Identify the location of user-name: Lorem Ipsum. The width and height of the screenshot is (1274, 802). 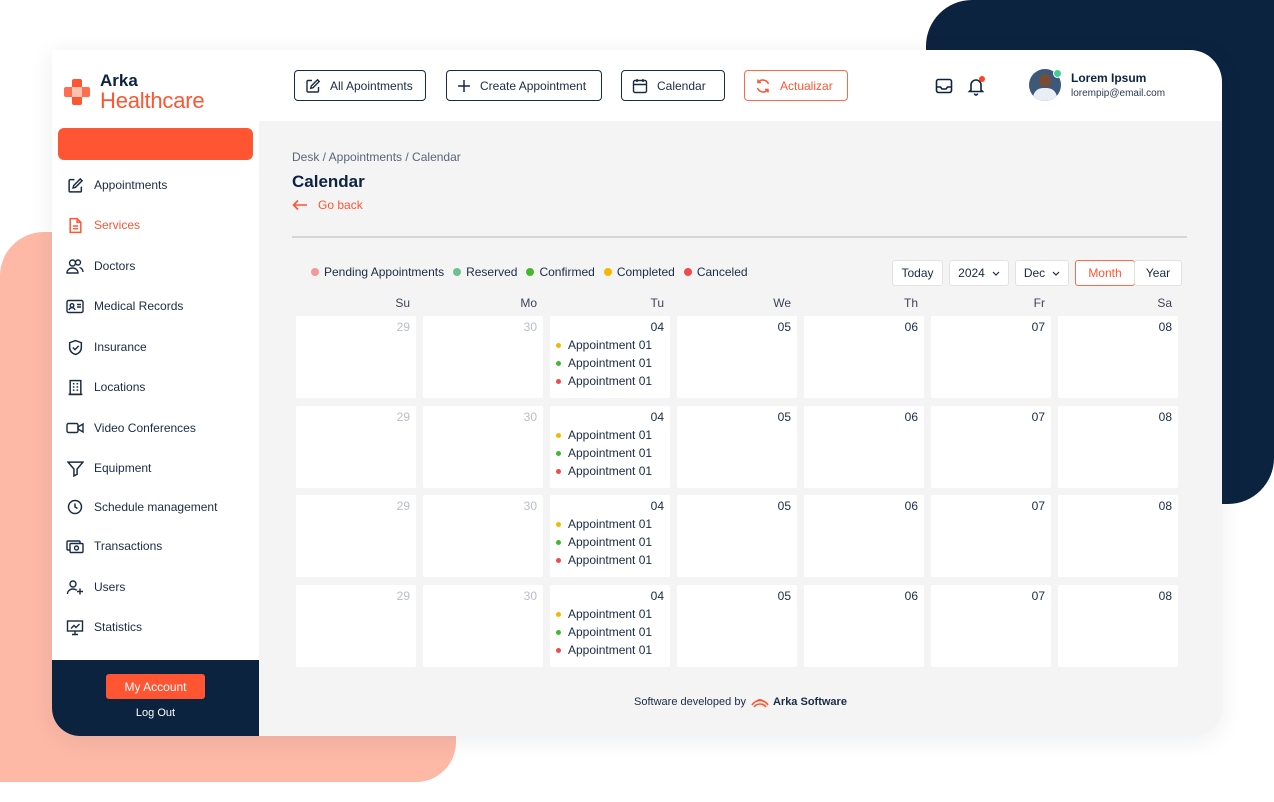
(1109, 78).